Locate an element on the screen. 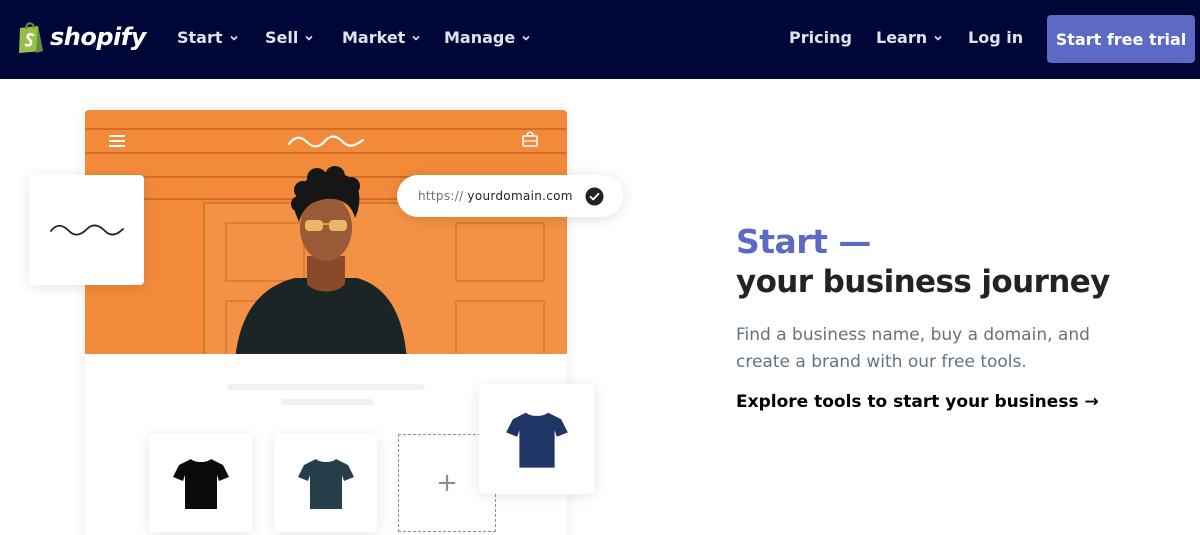  headline: your business journey is located at coordinates (923, 282).